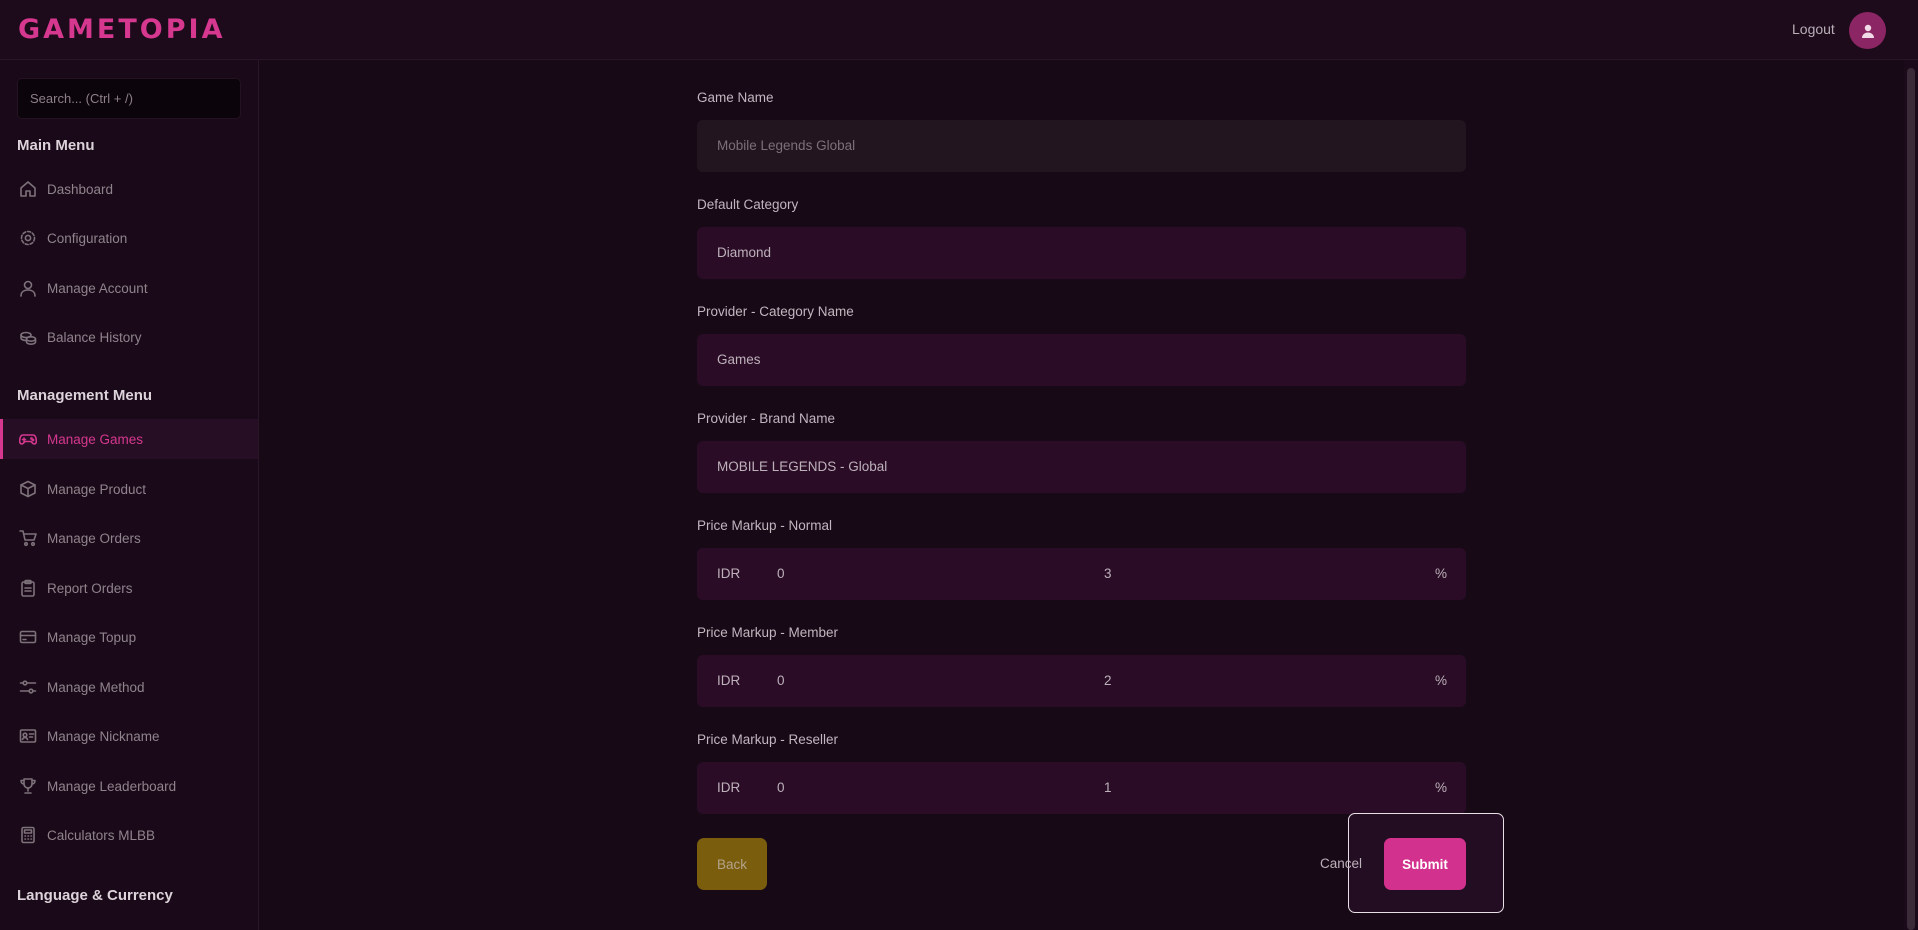 The height and width of the screenshot is (930, 1918). Describe the element at coordinates (27, 637) in the screenshot. I see `card-icon` at that location.